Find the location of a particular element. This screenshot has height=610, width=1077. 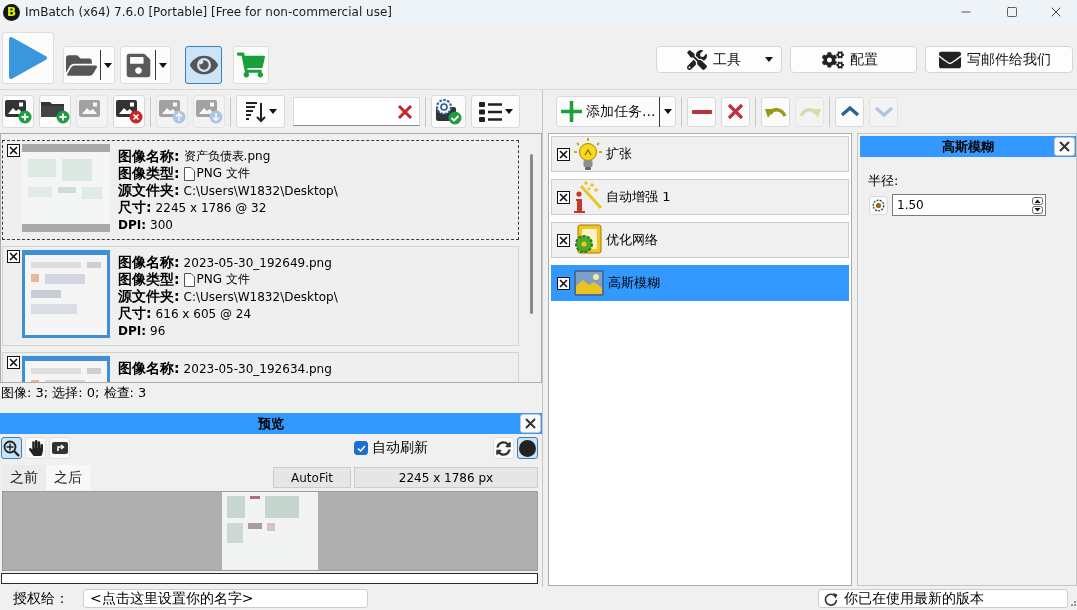

task-item: 扩张 is located at coordinates (700, 154).